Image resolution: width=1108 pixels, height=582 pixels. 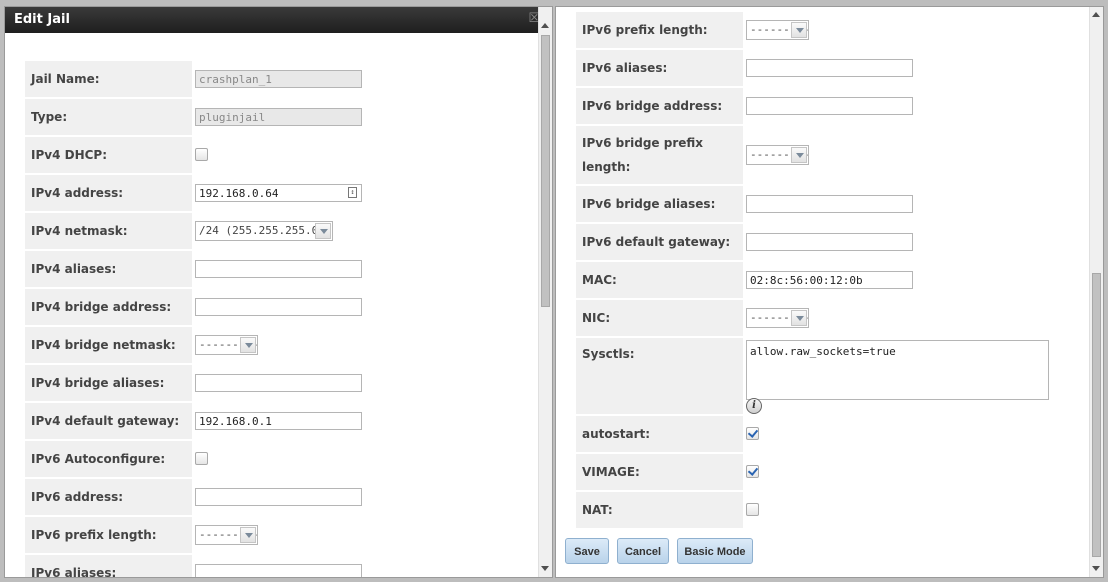 I want to click on field-label: Type:, so click(x=108, y=117).